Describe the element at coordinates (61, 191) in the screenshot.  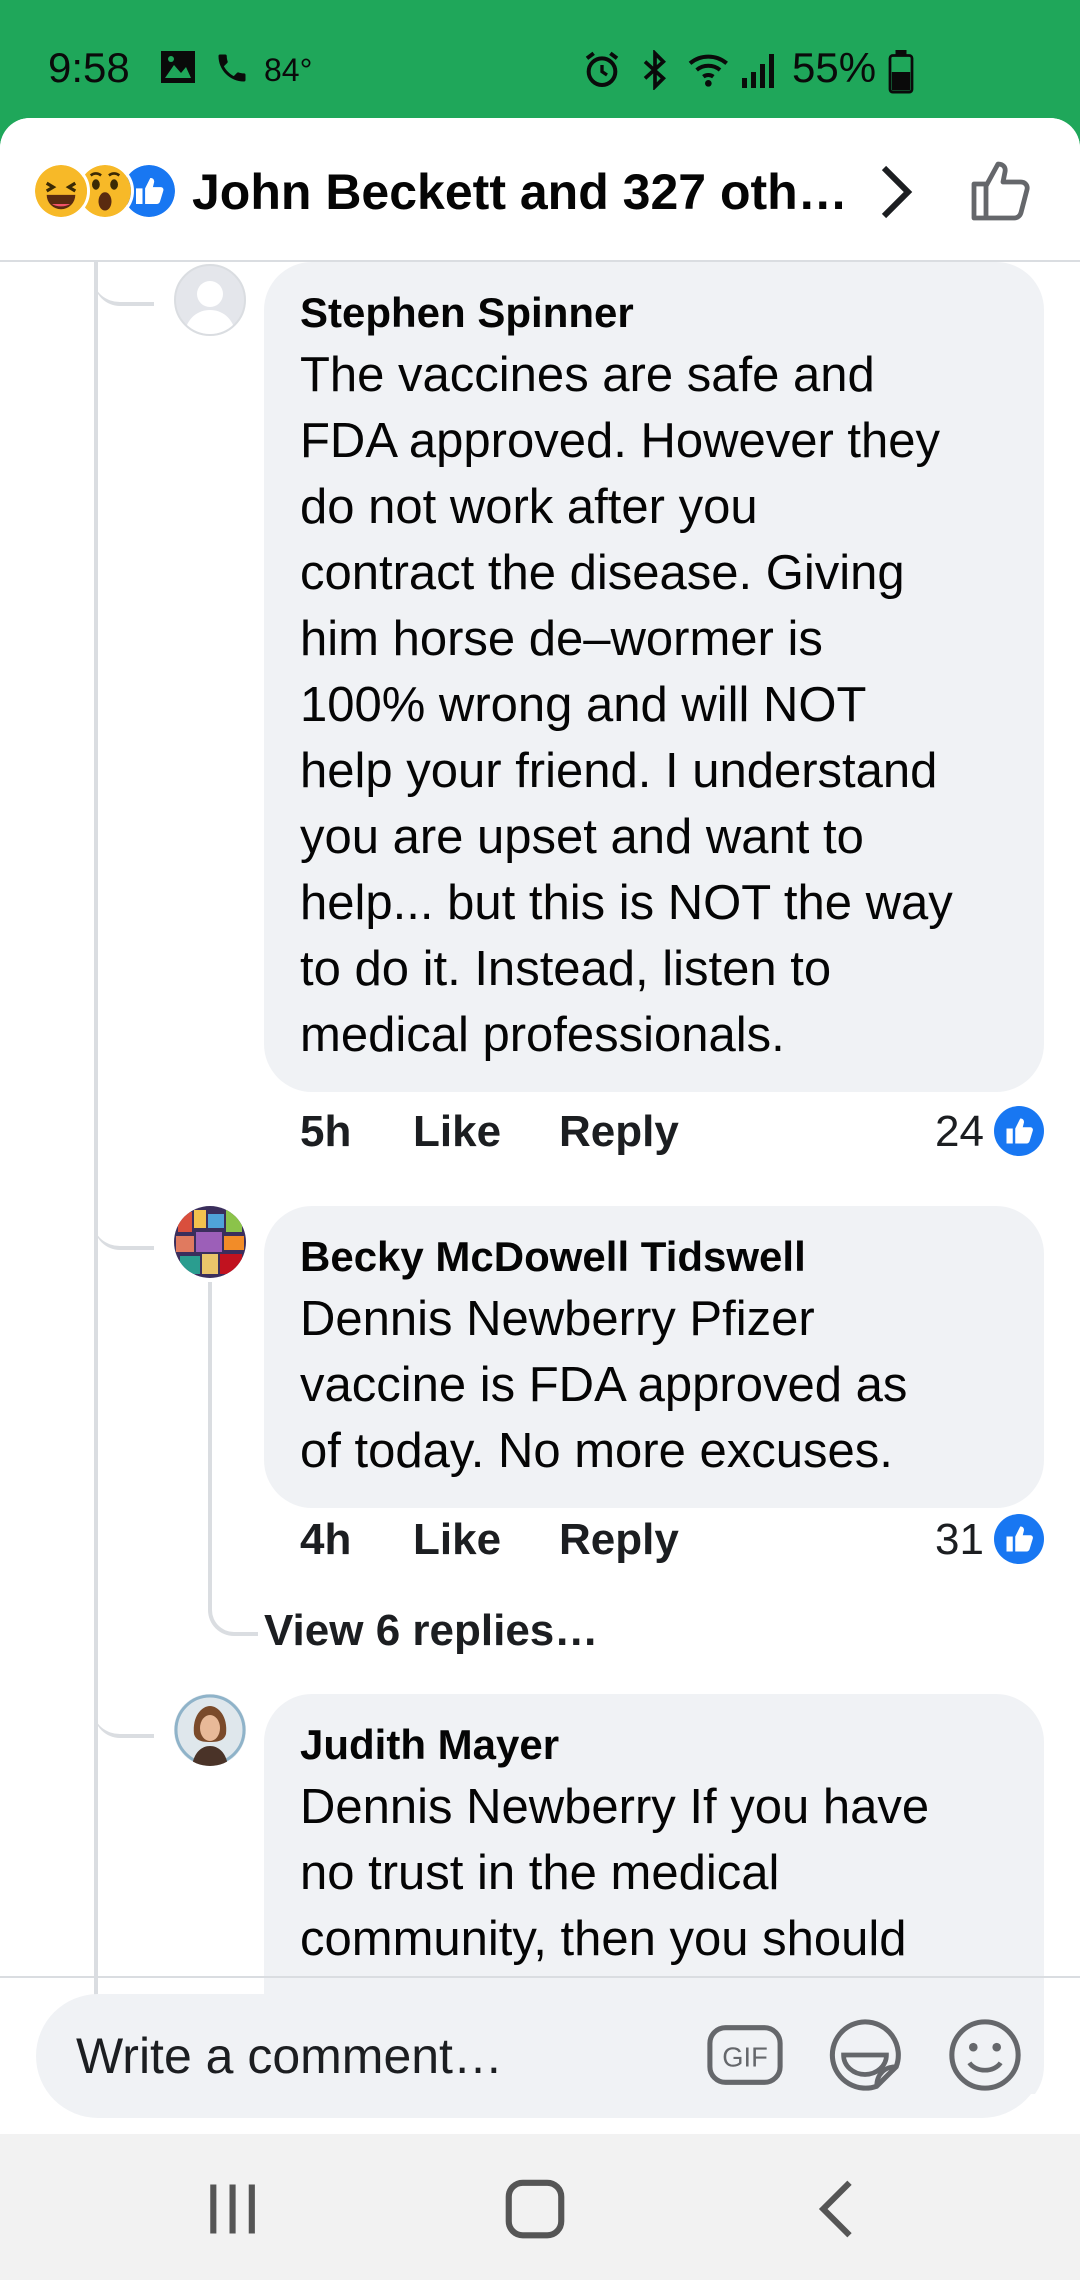
I see `haha-icon` at that location.